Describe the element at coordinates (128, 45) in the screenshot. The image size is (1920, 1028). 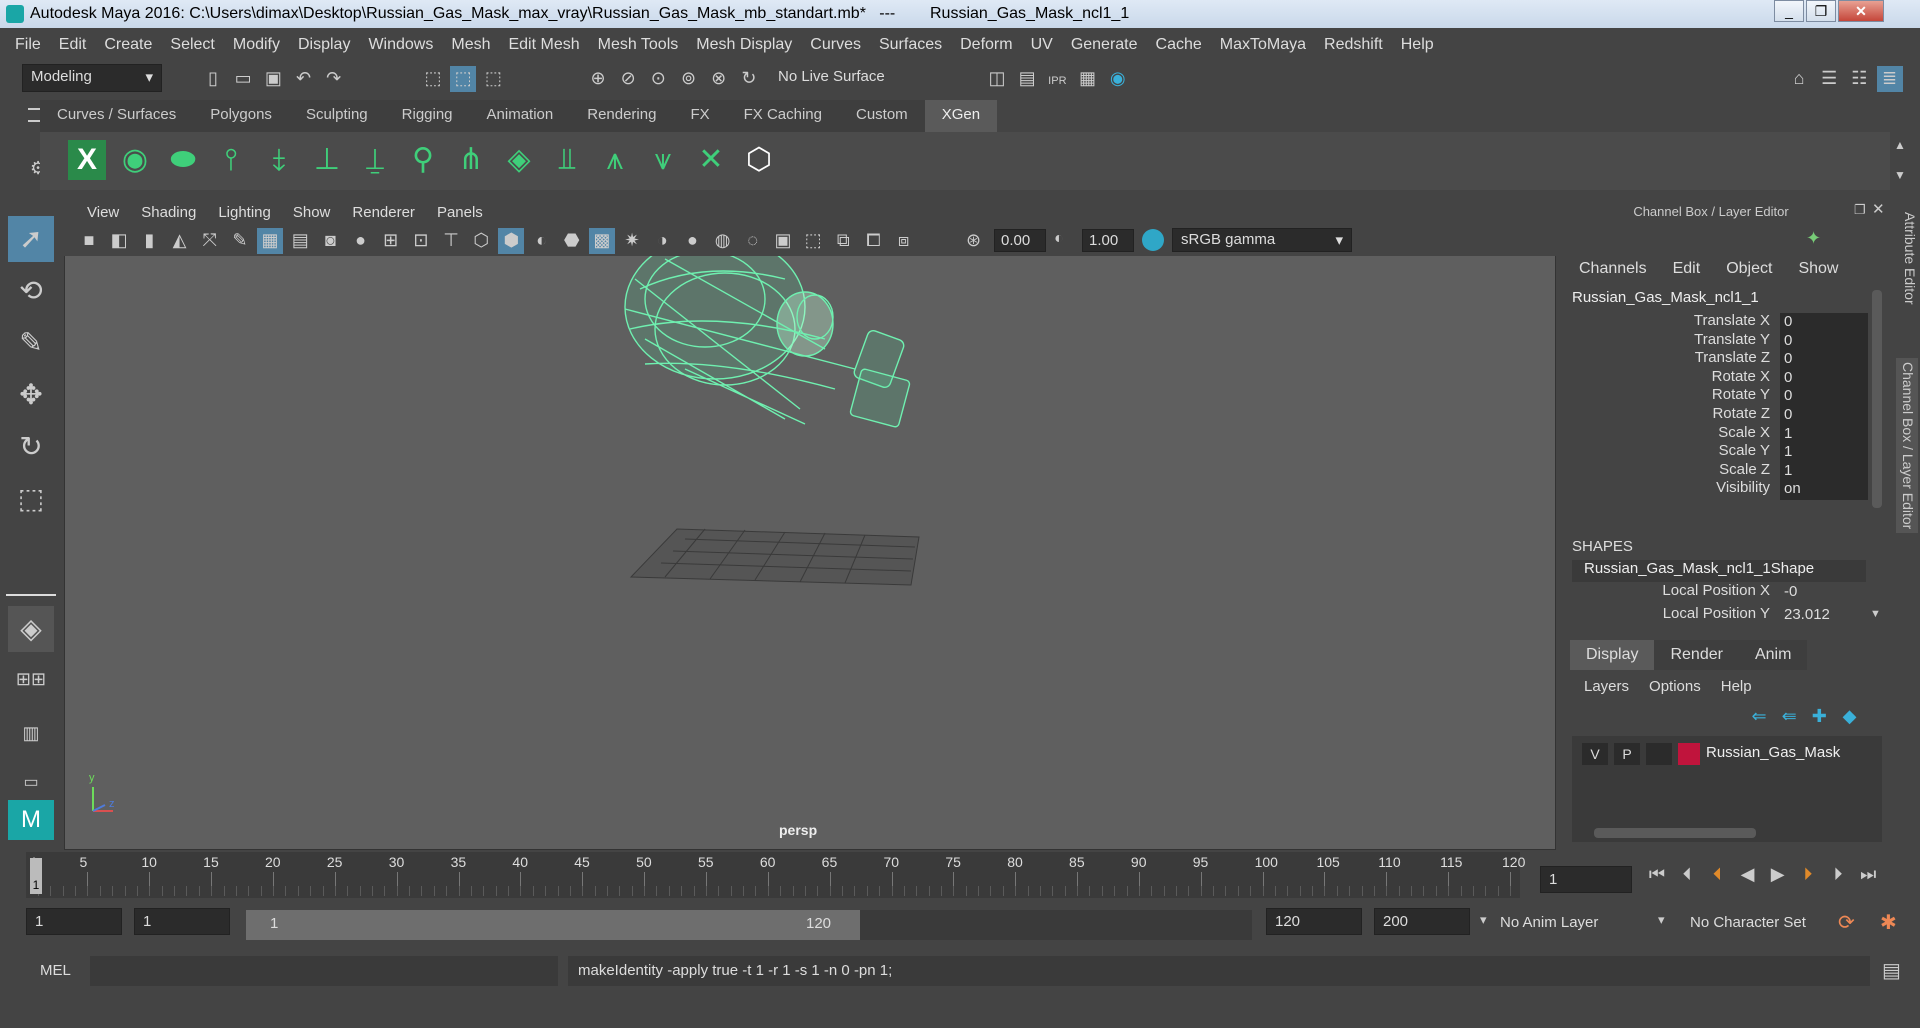
I see `menu-create: Create` at that location.